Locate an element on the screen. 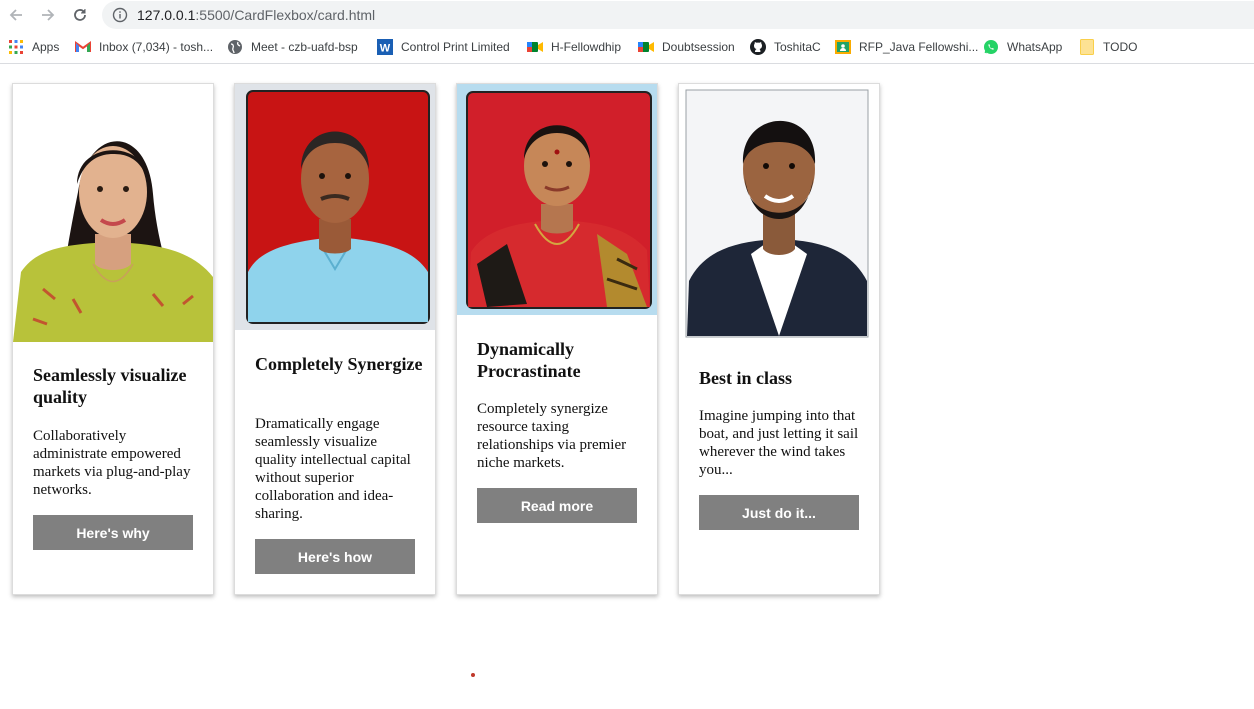 The width and height of the screenshot is (1254, 709). back-arrow-icon is located at coordinates (15, 15).